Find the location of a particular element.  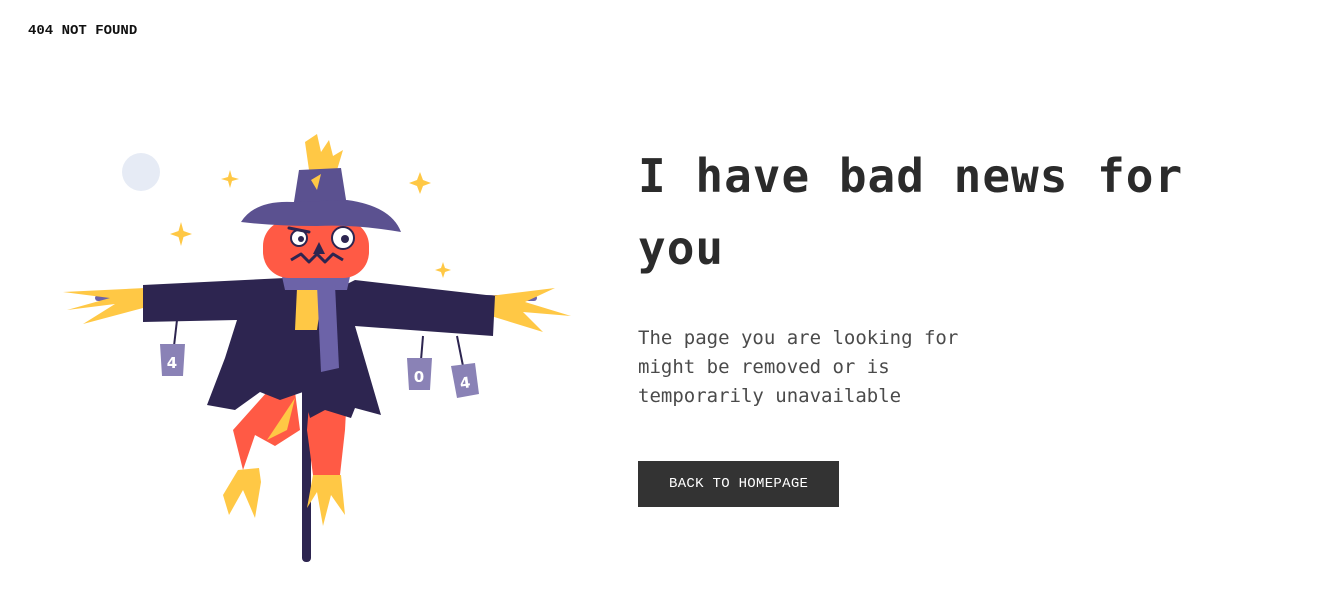

moon-icon is located at coordinates (141, 172).